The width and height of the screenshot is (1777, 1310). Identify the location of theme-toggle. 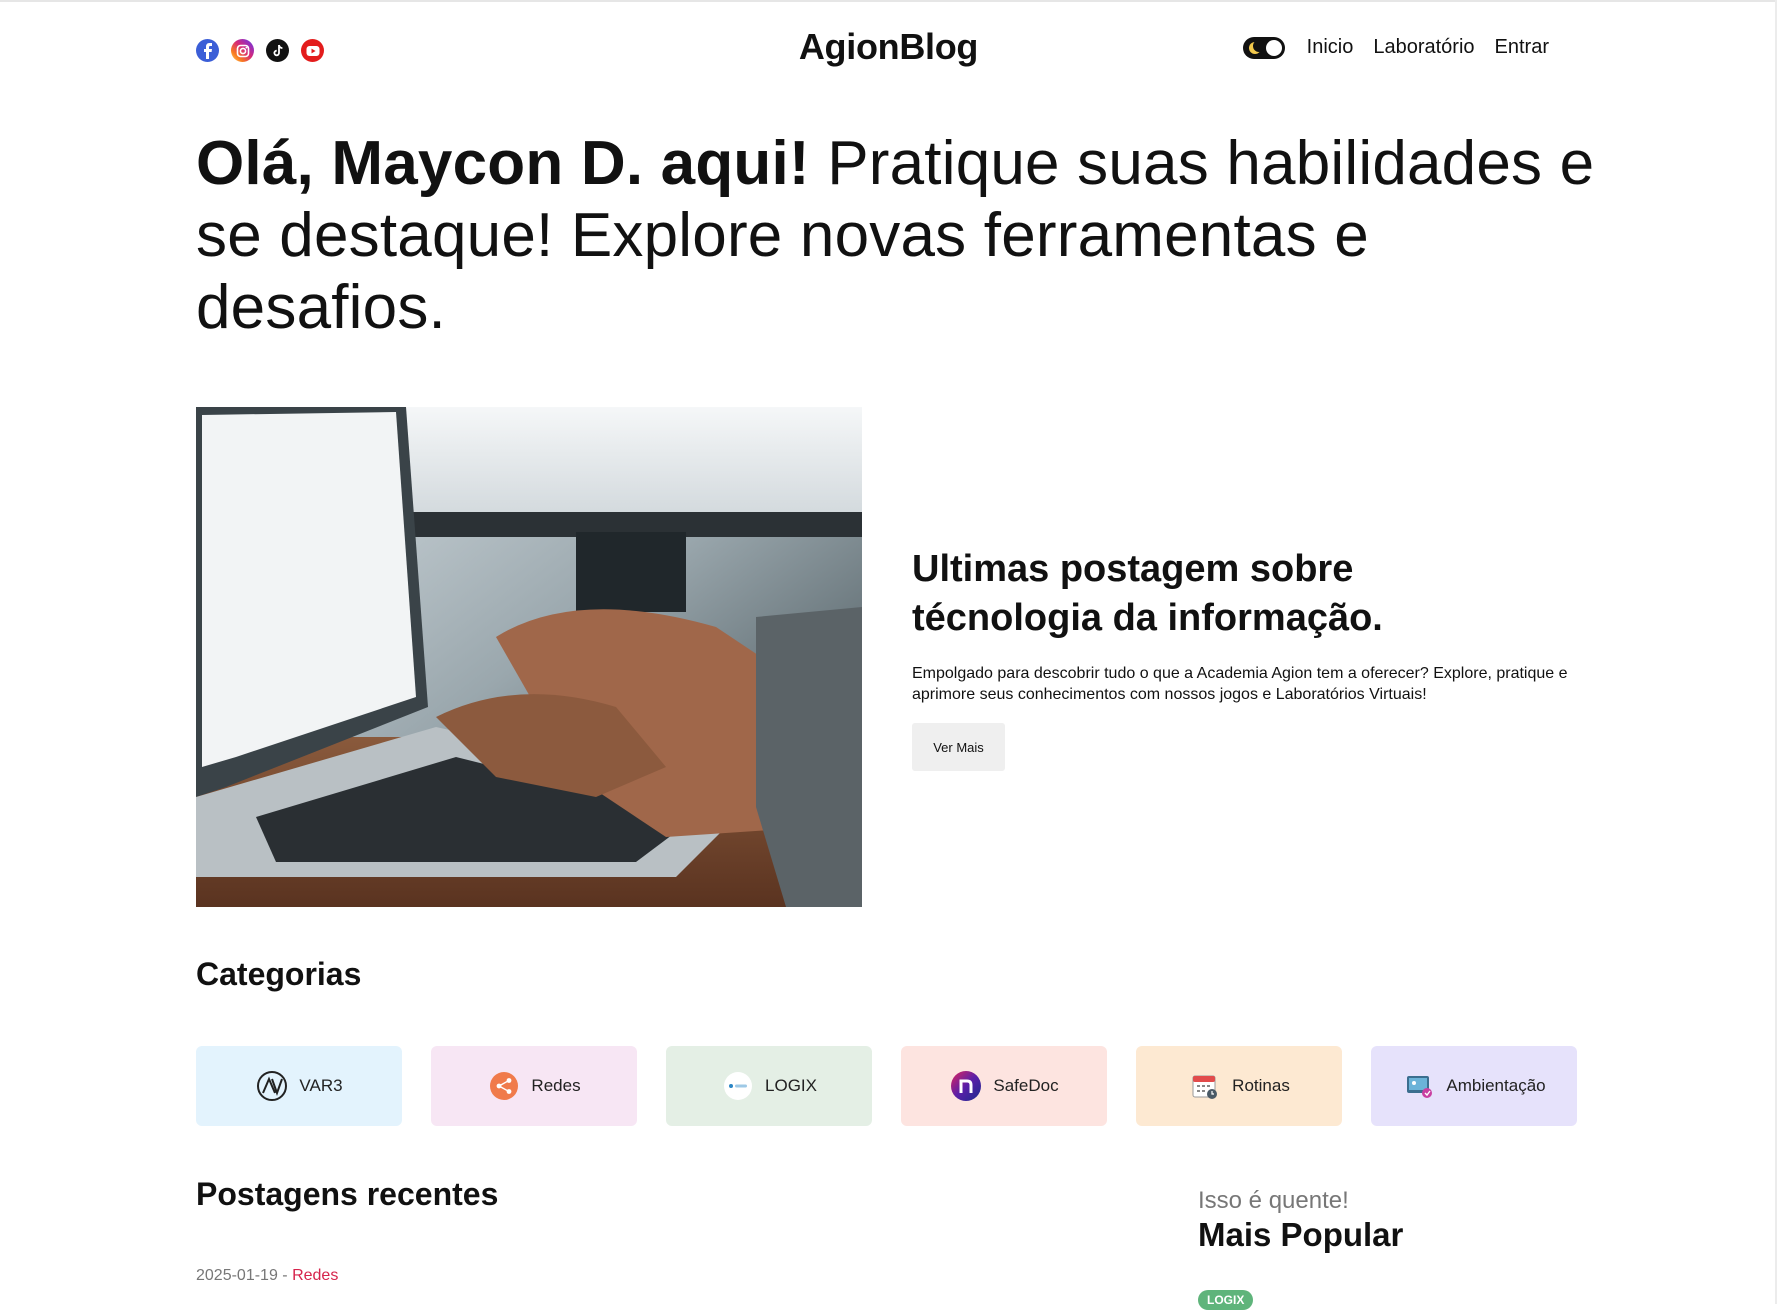
(1263, 47).